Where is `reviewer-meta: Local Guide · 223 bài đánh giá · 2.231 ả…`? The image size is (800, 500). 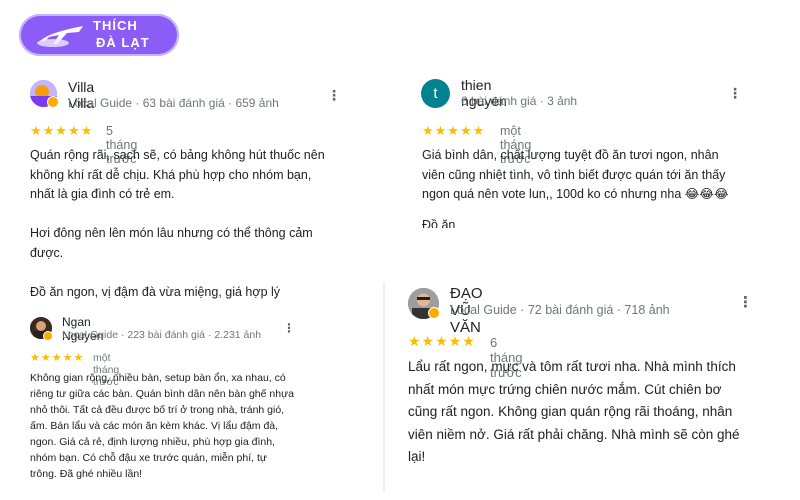
reviewer-meta: Local Guide · 223 bài đánh giá · 2.231 ả… is located at coordinates (162, 335).